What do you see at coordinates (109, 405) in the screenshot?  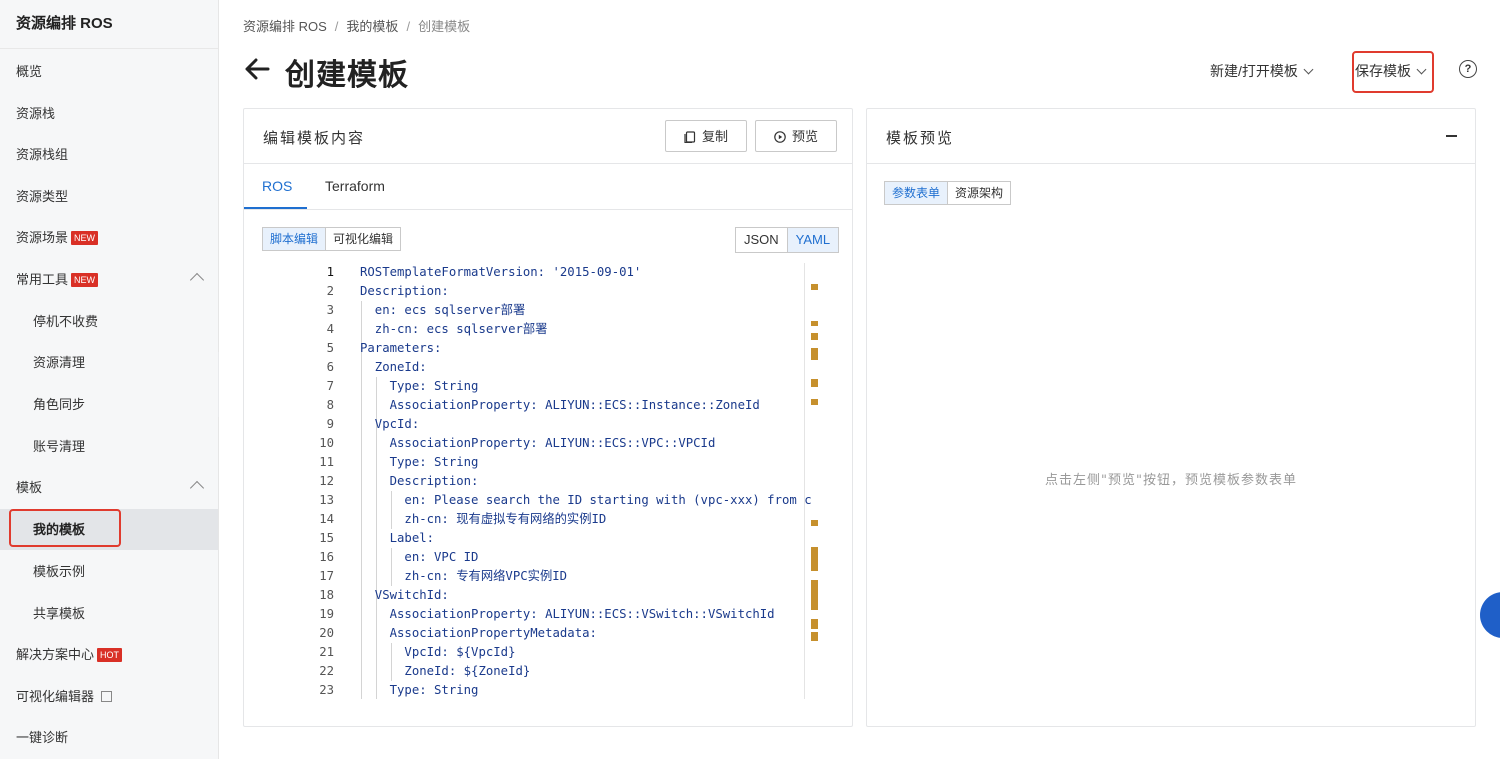 I see `sidebar-item-role-sync: 角色同步` at bounding box center [109, 405].